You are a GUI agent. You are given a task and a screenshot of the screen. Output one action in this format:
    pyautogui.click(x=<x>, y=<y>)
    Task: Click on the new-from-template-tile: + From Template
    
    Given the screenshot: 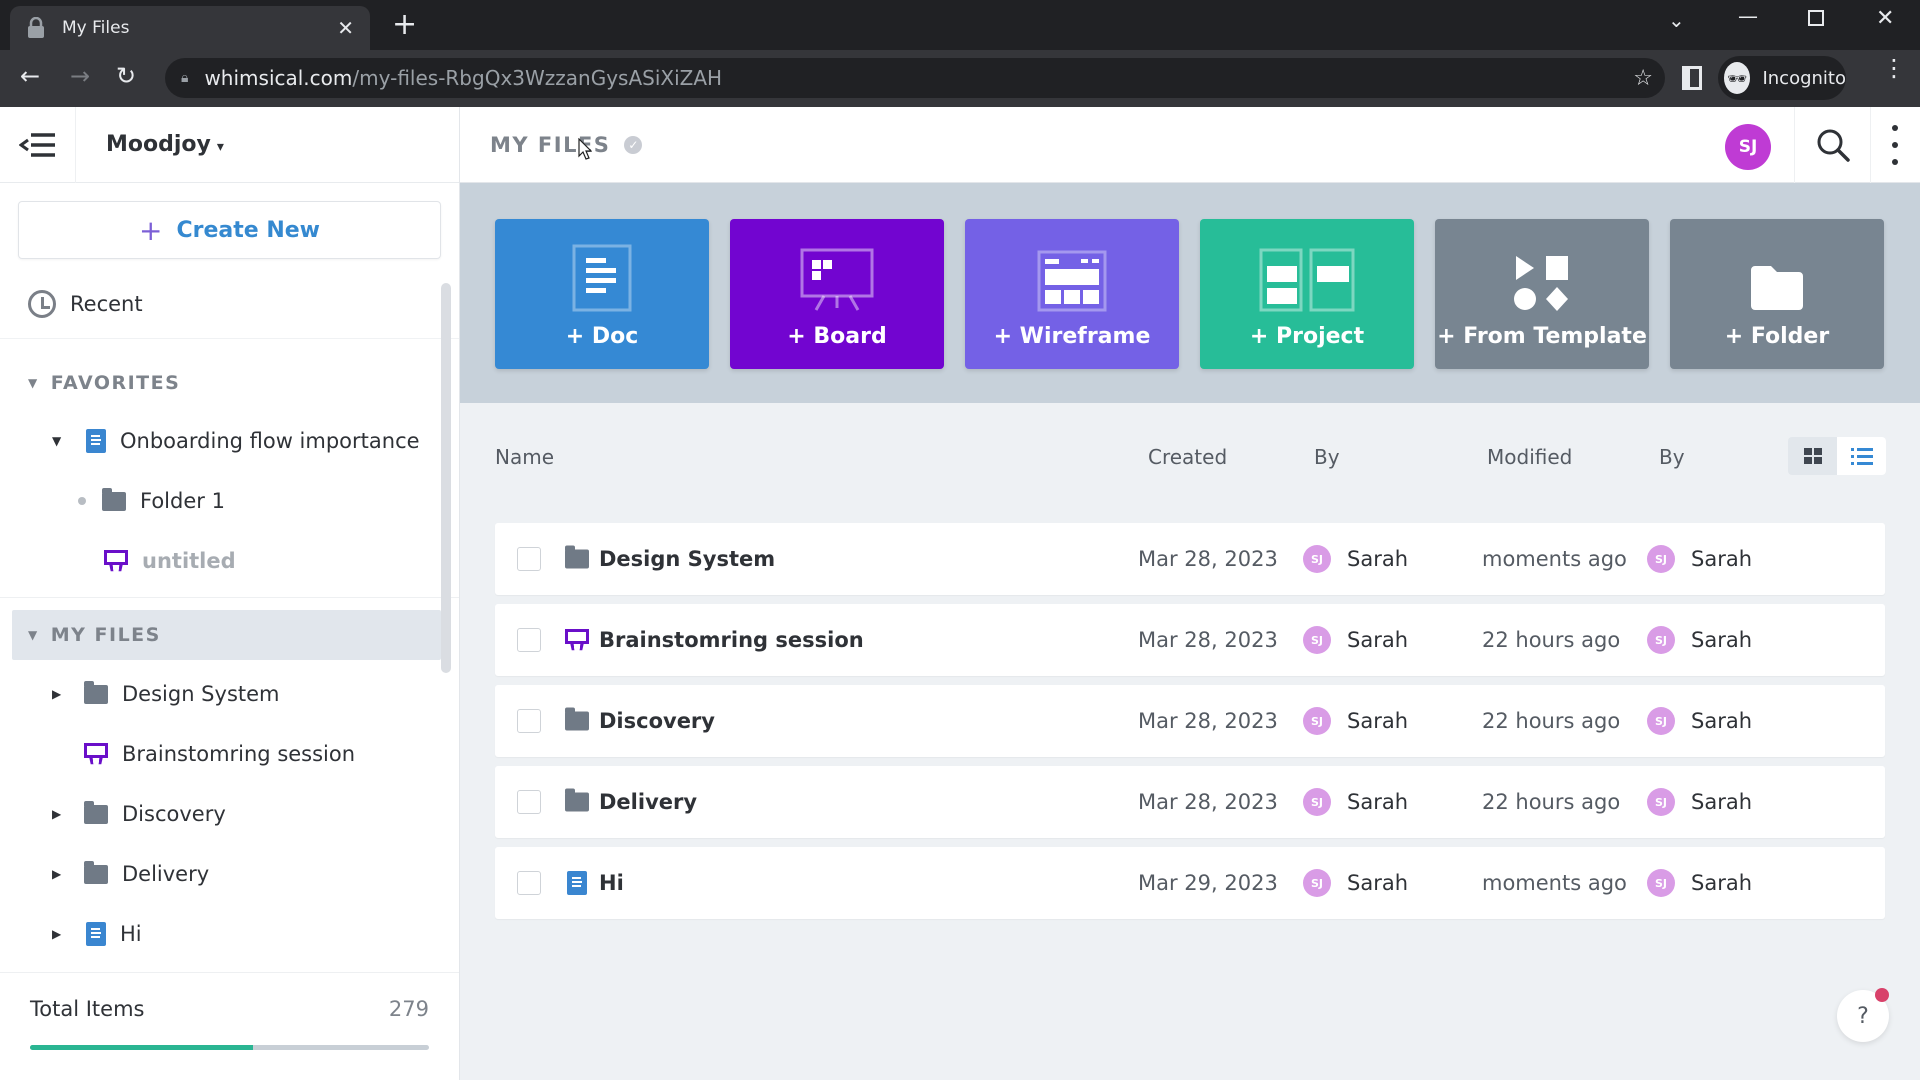 What is the action you would take?
    pyautogui.click(x=1542, y=294)
    